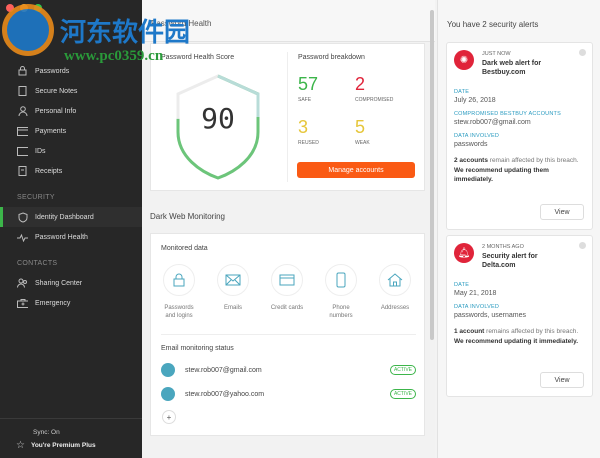  Describe the element at coordinates (22, 151) in the screenshot. I see `id-icon` at that location.